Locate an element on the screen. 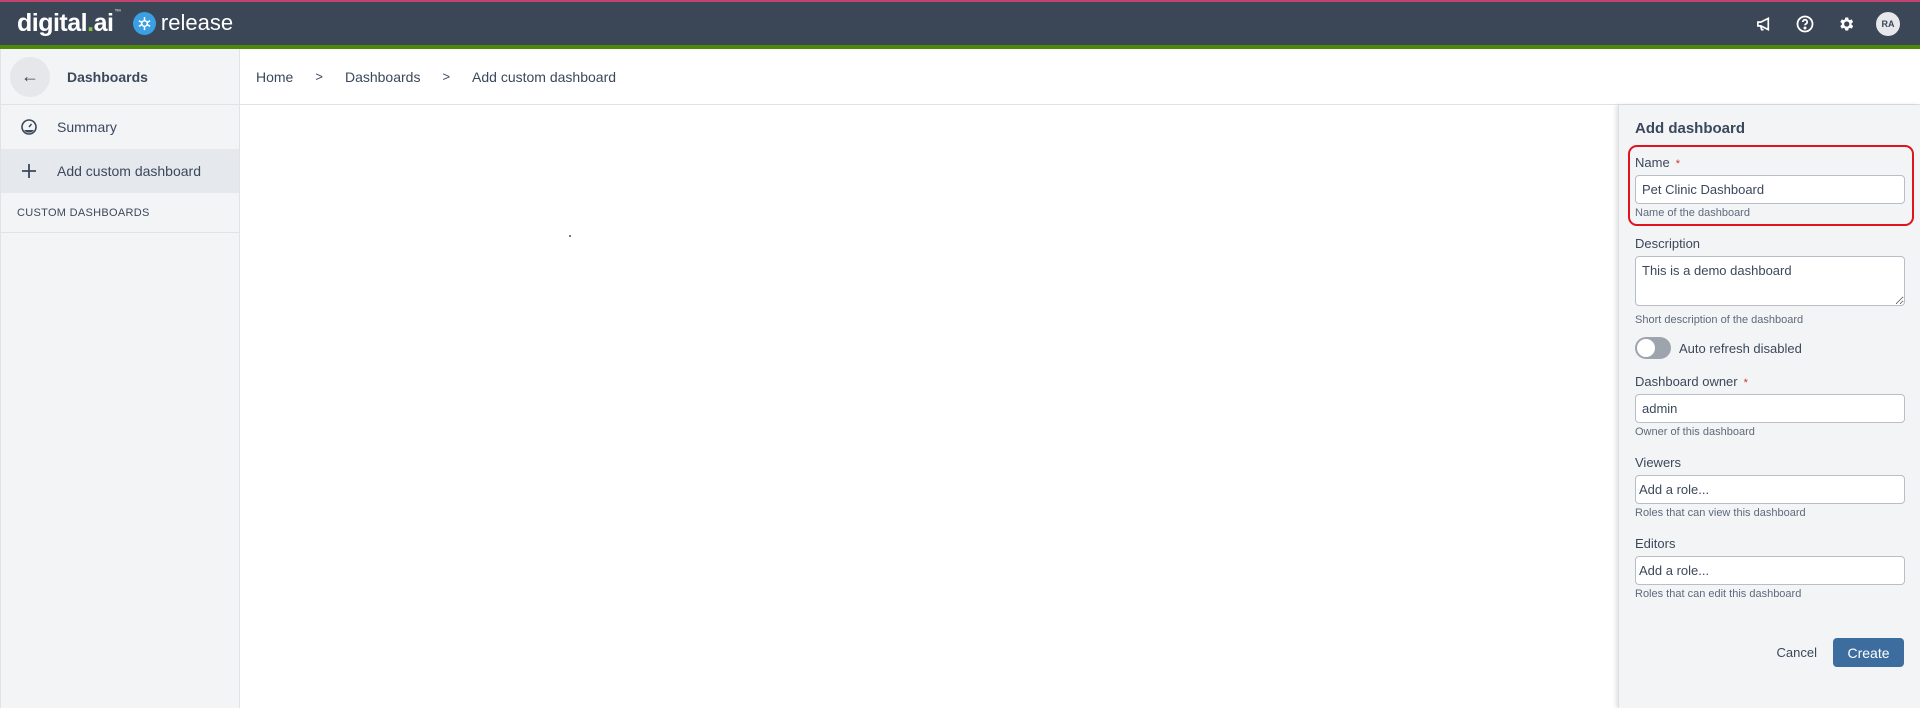 The height and width of the screenshot is (708, 1920). owner-input is located at coordinates (1770, 408).